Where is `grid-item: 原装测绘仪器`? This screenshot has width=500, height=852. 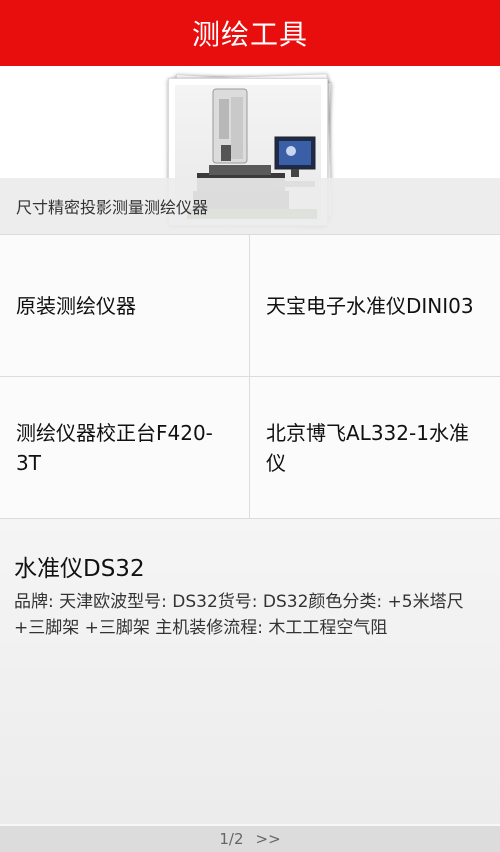 grid-item: 原装测绘仪器 is located at coordinates (125, 306).